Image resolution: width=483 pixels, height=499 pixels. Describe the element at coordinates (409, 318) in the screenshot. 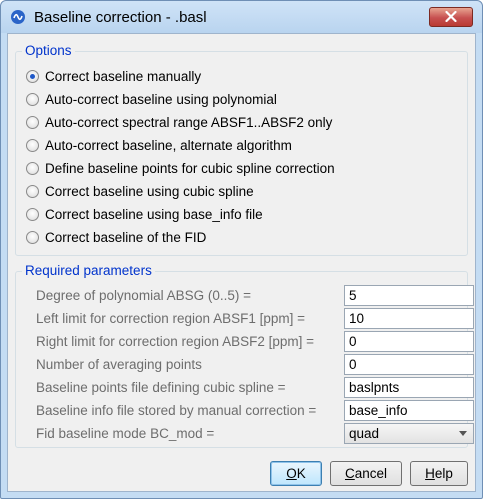

I see `absf1-input: 10` at that location.